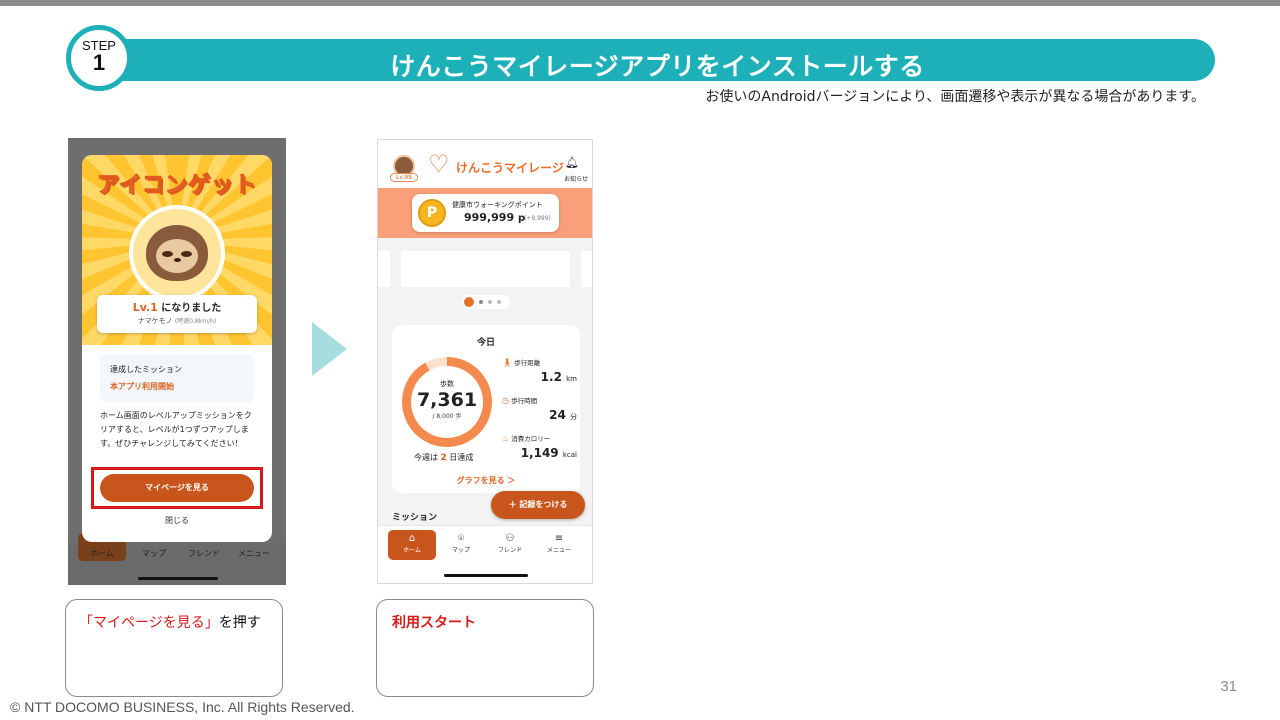  Describe the element at coordinates (510, 168) in the screenshot. I see `app-title: けんこうマイレージ` at that location.